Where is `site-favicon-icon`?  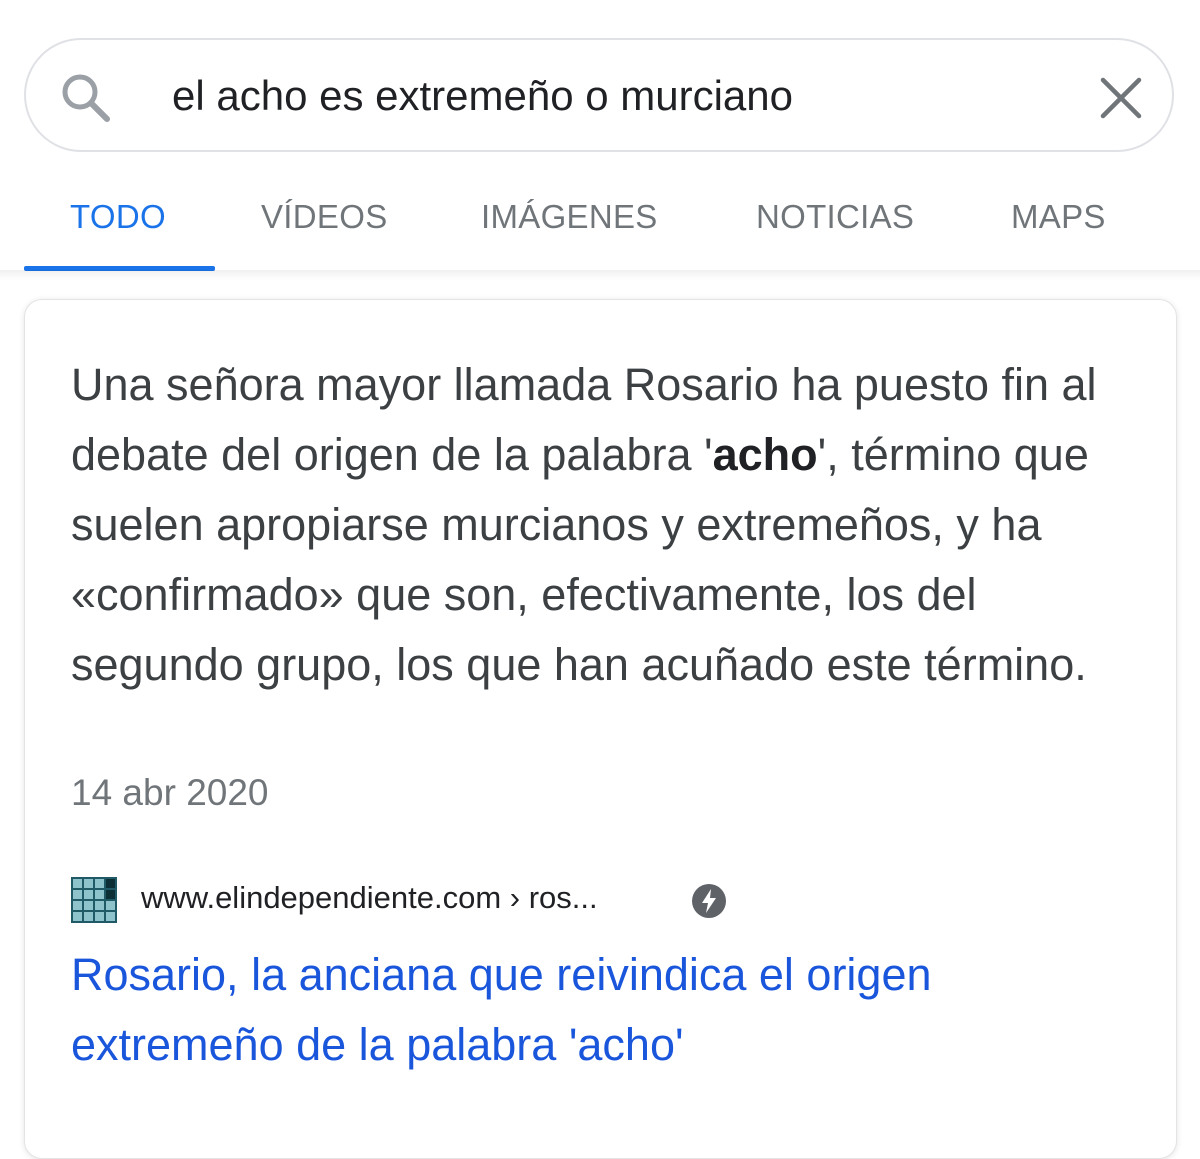
site-favicon-icon is located at coordinates (94, 900).